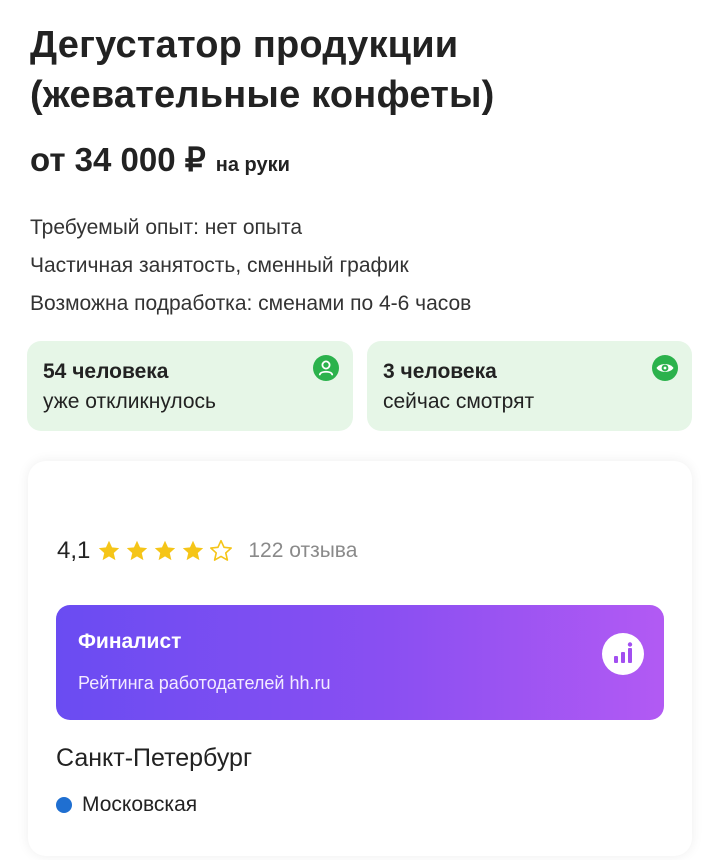  Describe the element at coordinates (190, 386) in the screenshot. I see `responses-card: 54 человека уже откликнулось` at that location.